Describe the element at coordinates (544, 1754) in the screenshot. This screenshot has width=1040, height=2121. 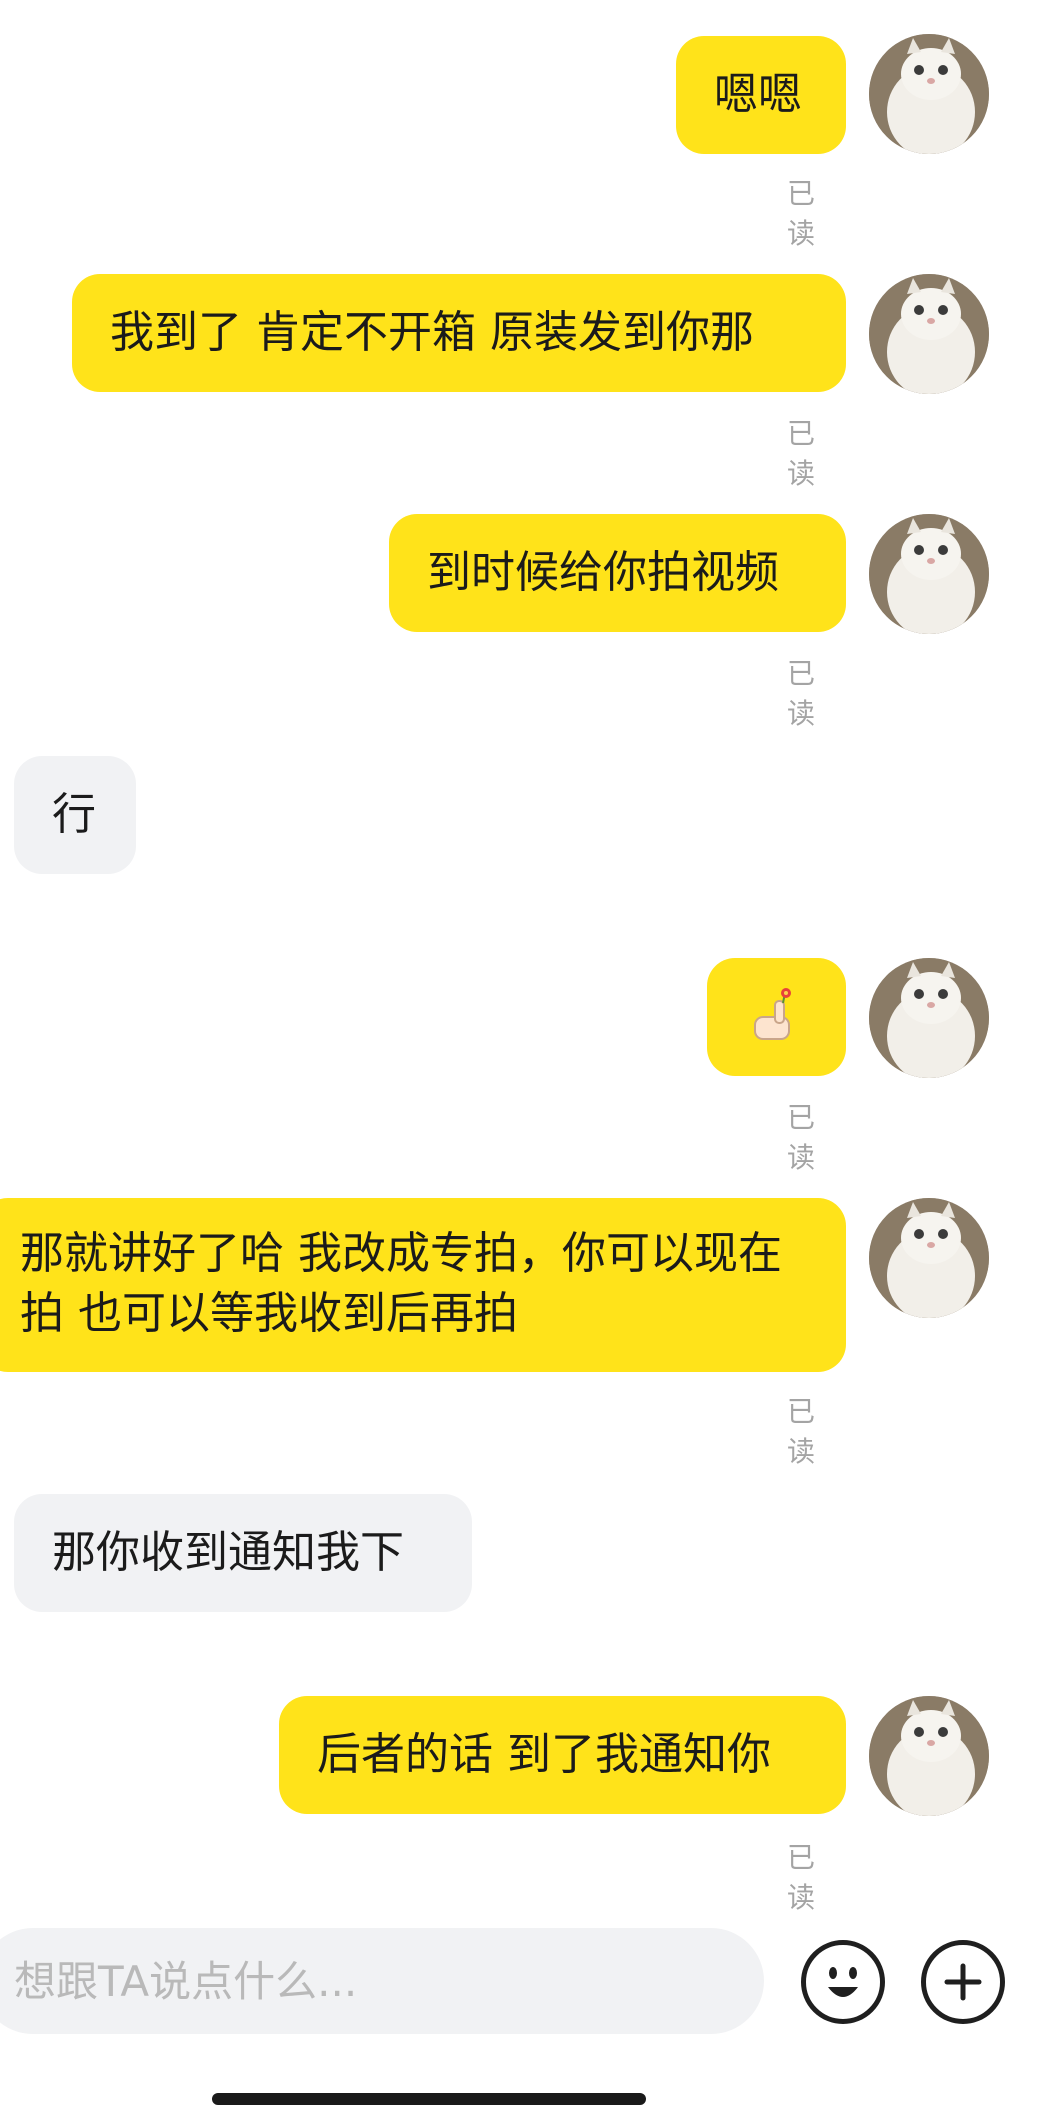
I see `message-text: 后者的话 到了我通知你` at that location.